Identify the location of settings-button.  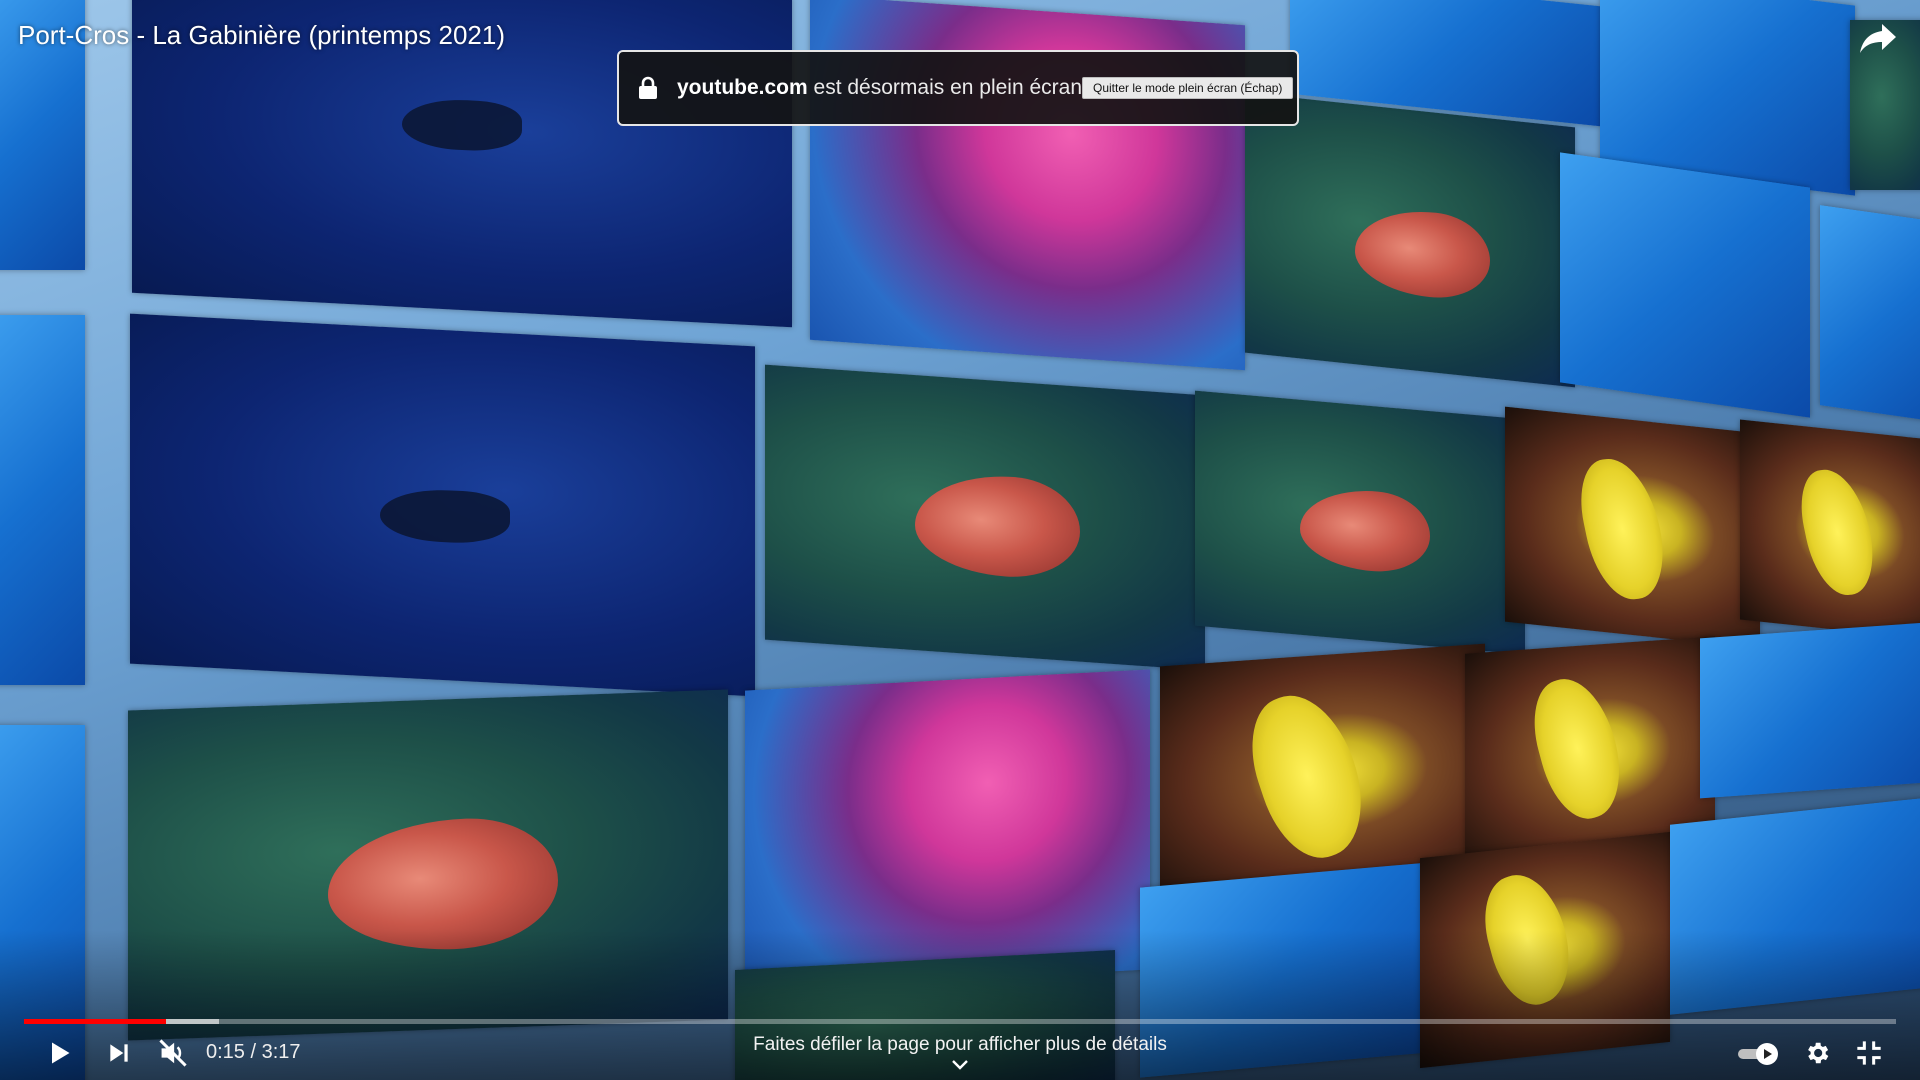
(1817, 1053).